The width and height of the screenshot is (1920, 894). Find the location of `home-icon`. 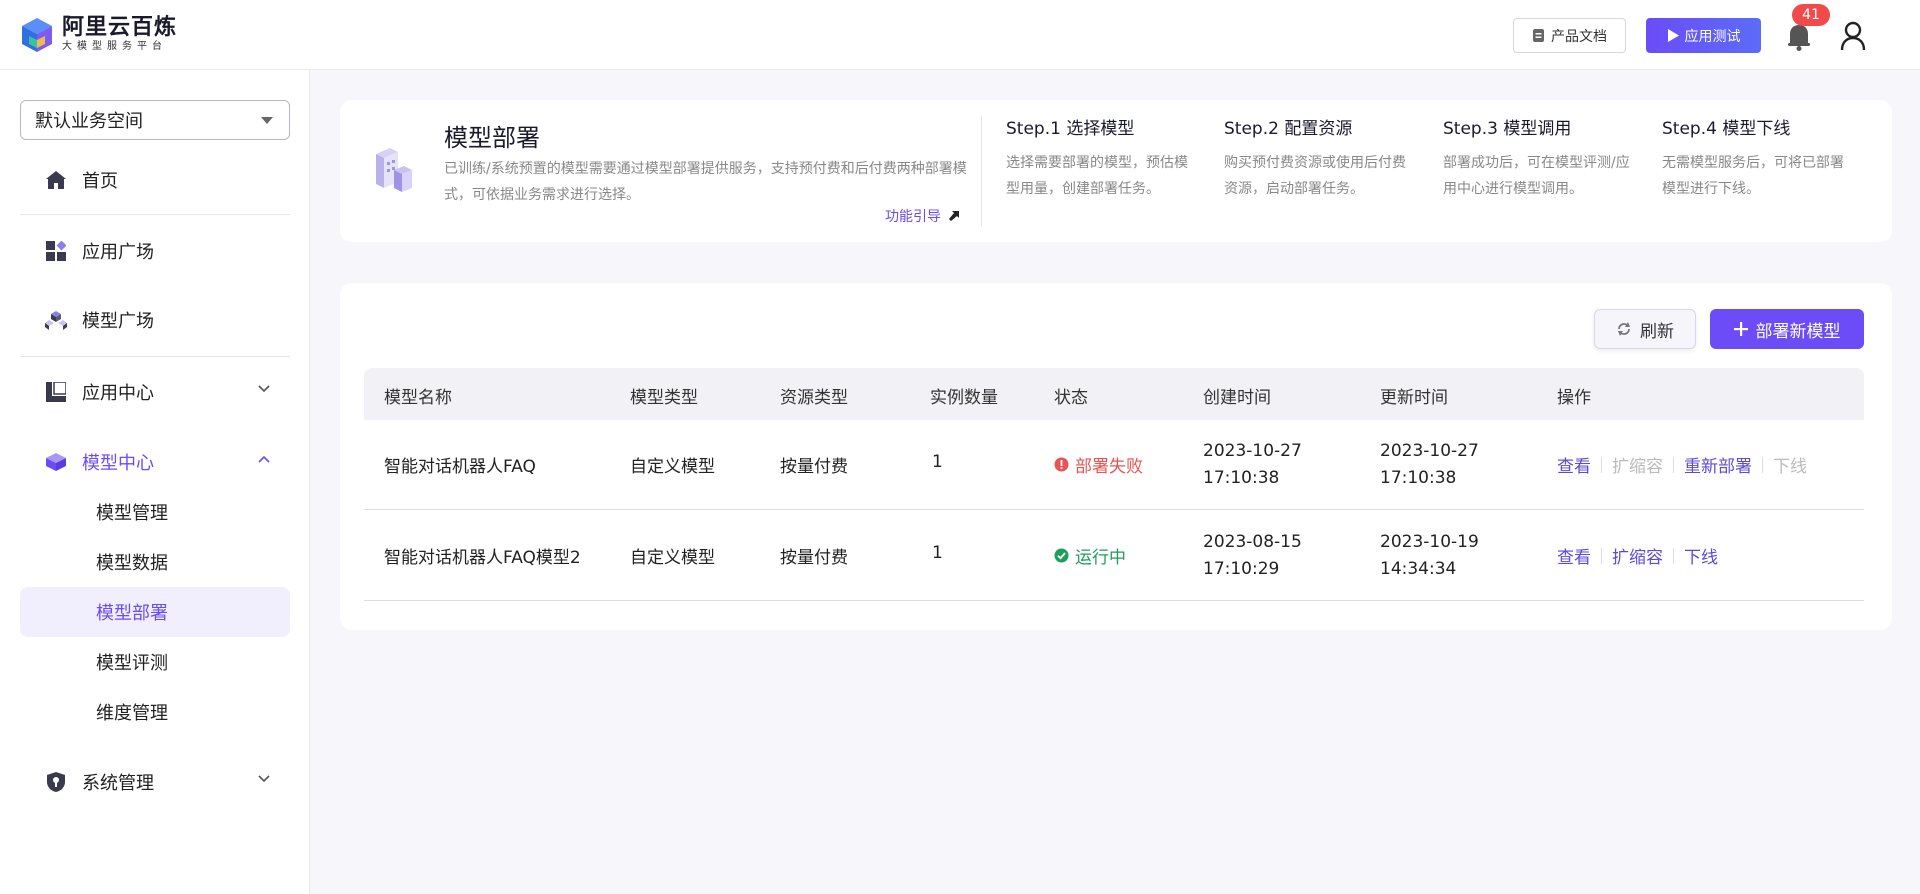

home-icon is located at coordinates (56, 180).